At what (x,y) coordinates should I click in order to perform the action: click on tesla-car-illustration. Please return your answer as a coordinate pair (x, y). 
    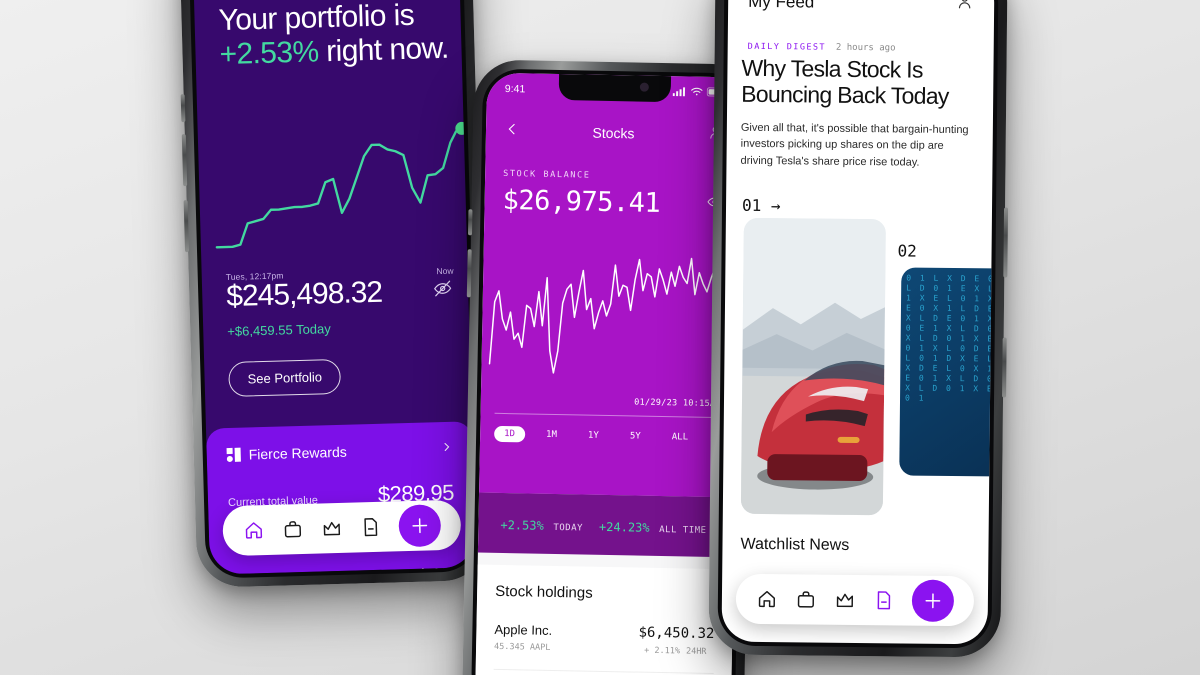
    Looking at the image, I should click on (813, 366).